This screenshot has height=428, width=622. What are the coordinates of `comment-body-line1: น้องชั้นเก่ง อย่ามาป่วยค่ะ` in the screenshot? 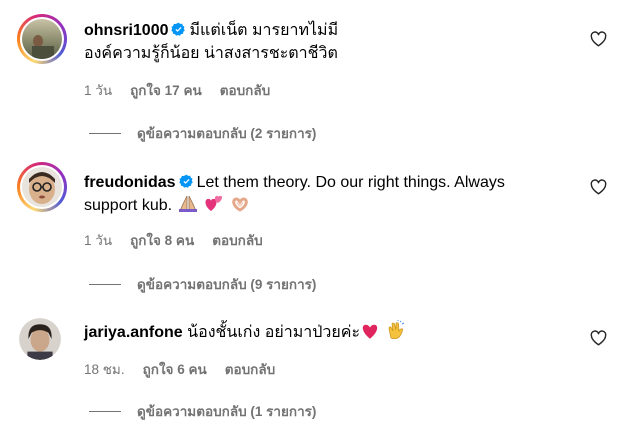 It's located at (274, 332).